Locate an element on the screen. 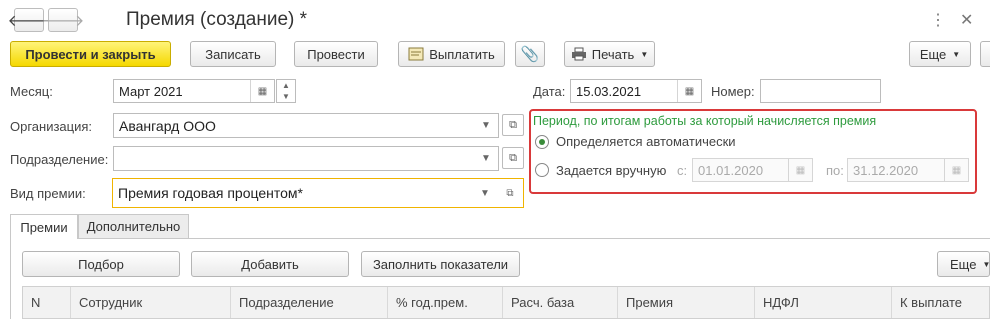  back-button: 🡐 is located at coordinates (29, 20).